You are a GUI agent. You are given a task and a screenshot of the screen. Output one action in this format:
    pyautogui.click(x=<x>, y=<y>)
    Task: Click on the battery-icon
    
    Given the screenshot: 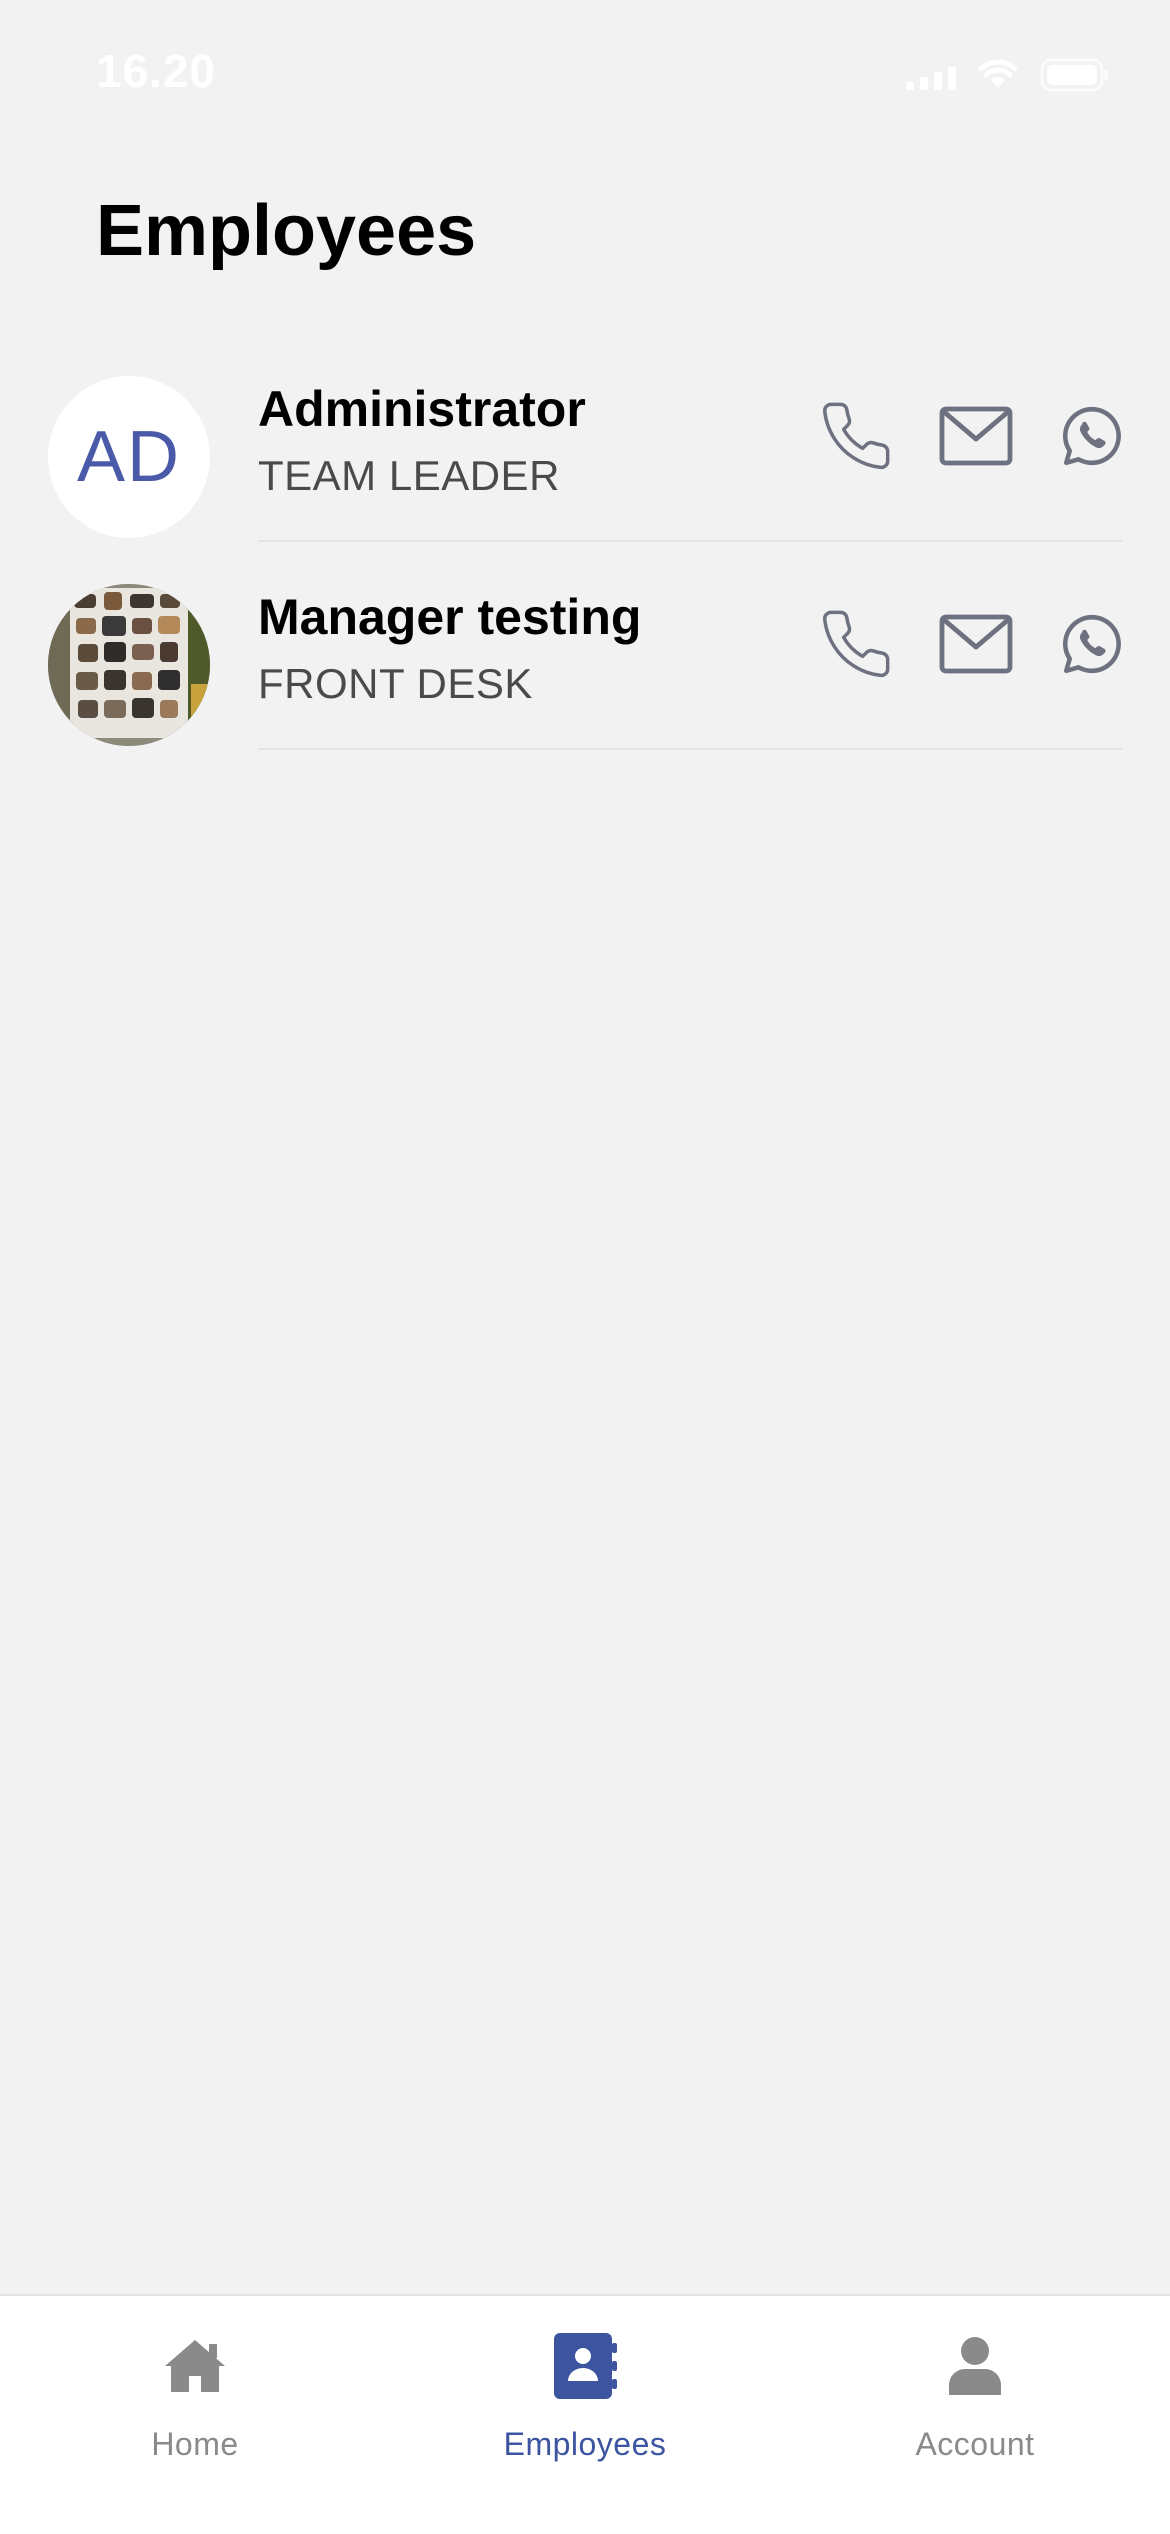 What is the action you would take?
    pyautogui.click(x=1075, y=75)
    